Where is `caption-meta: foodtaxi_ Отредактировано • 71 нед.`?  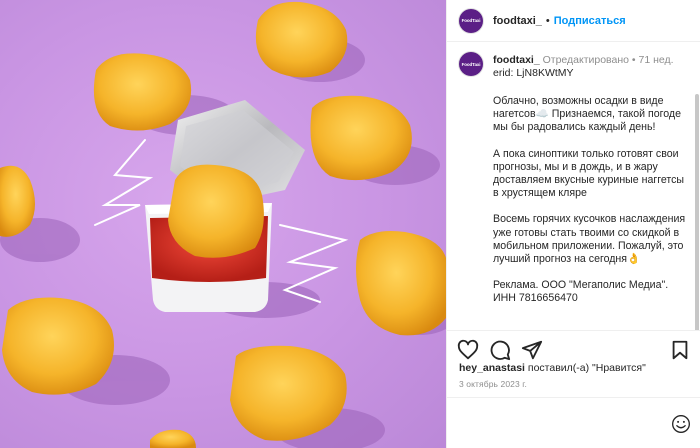 caption-meta: foodtaxi_ Отредактировано • 71 нед. is located at coordinates (596, 60).